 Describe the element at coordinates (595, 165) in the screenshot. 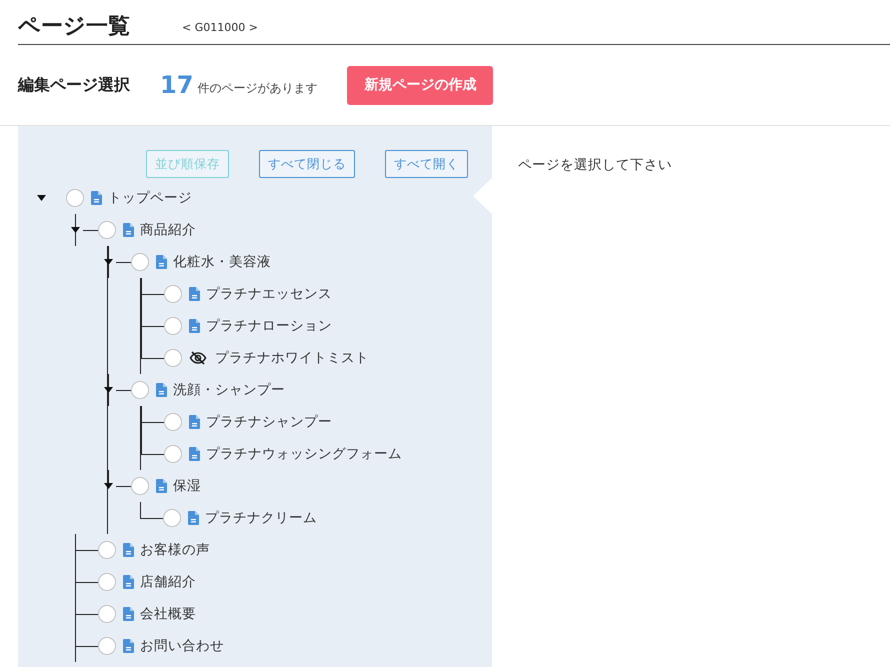

I see `detail-message: ページを選択して下さい` at that location.